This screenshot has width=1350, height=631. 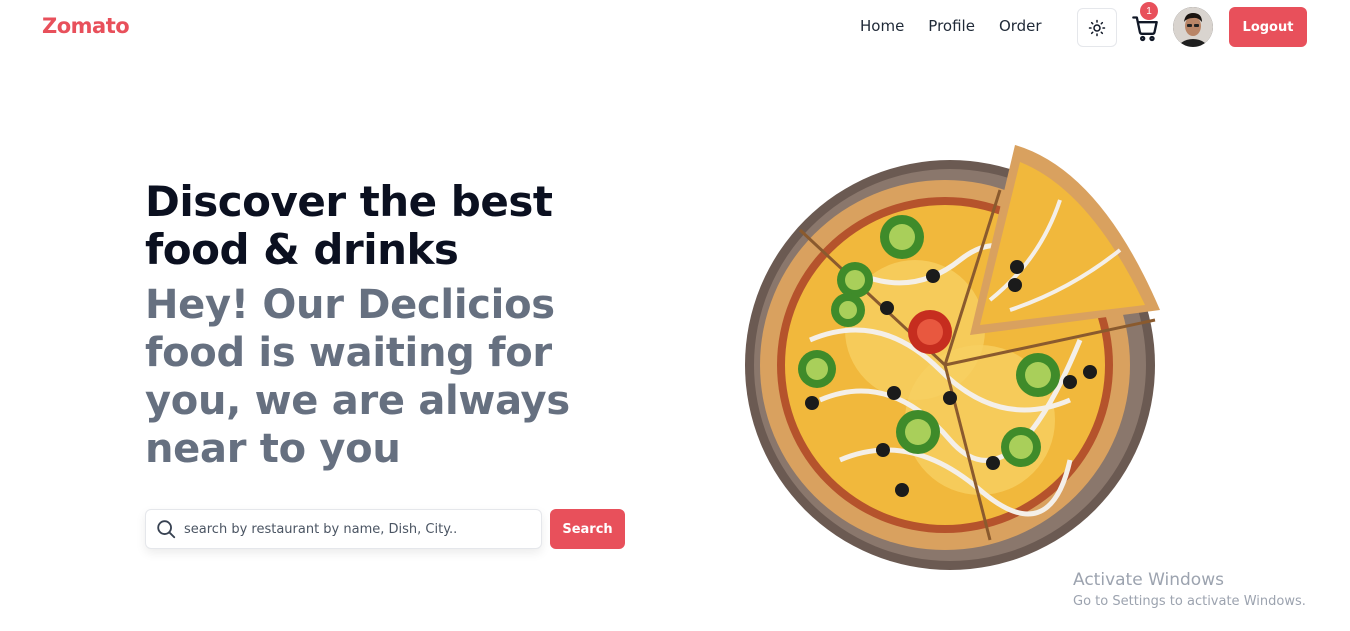 I want to click on theme-toggle-button, so click(x=1097, y=27).